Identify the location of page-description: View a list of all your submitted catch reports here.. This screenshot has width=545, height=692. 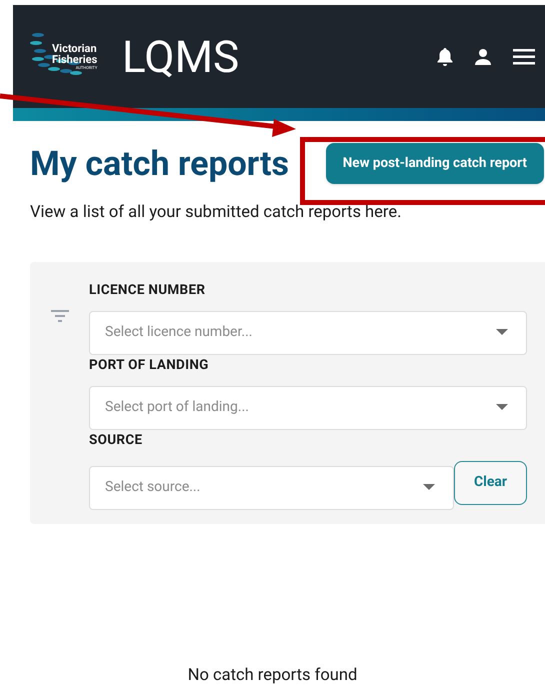
(215, 213).